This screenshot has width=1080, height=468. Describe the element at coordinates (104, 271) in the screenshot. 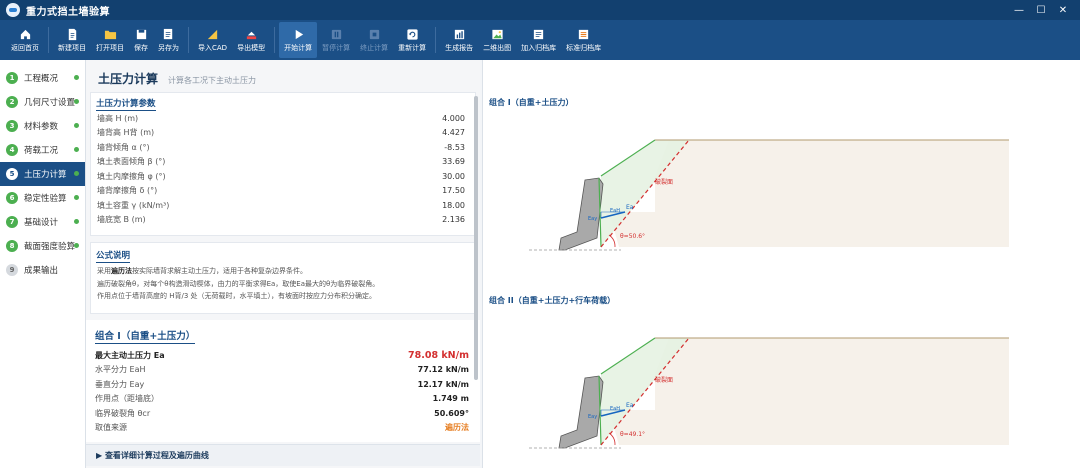

I see `formula-line1-pre: 采用` at that location.